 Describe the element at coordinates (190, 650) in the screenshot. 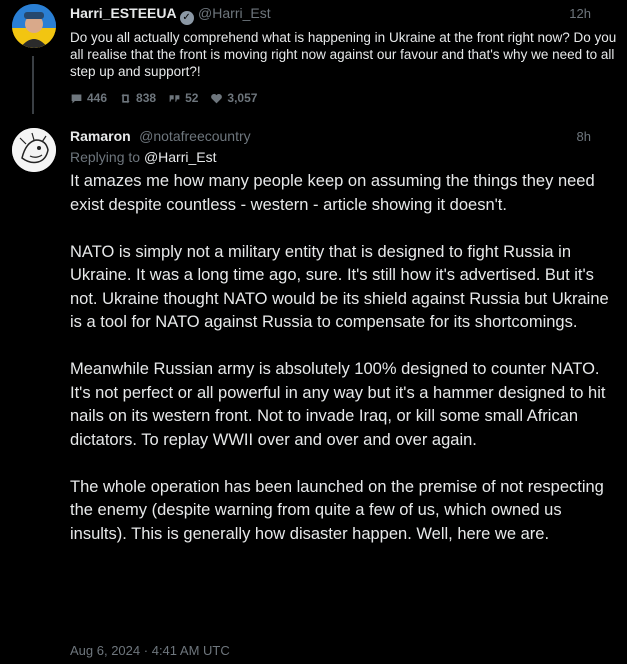

I see `tweet2-clock: 4:41 AM UTC` at that location.